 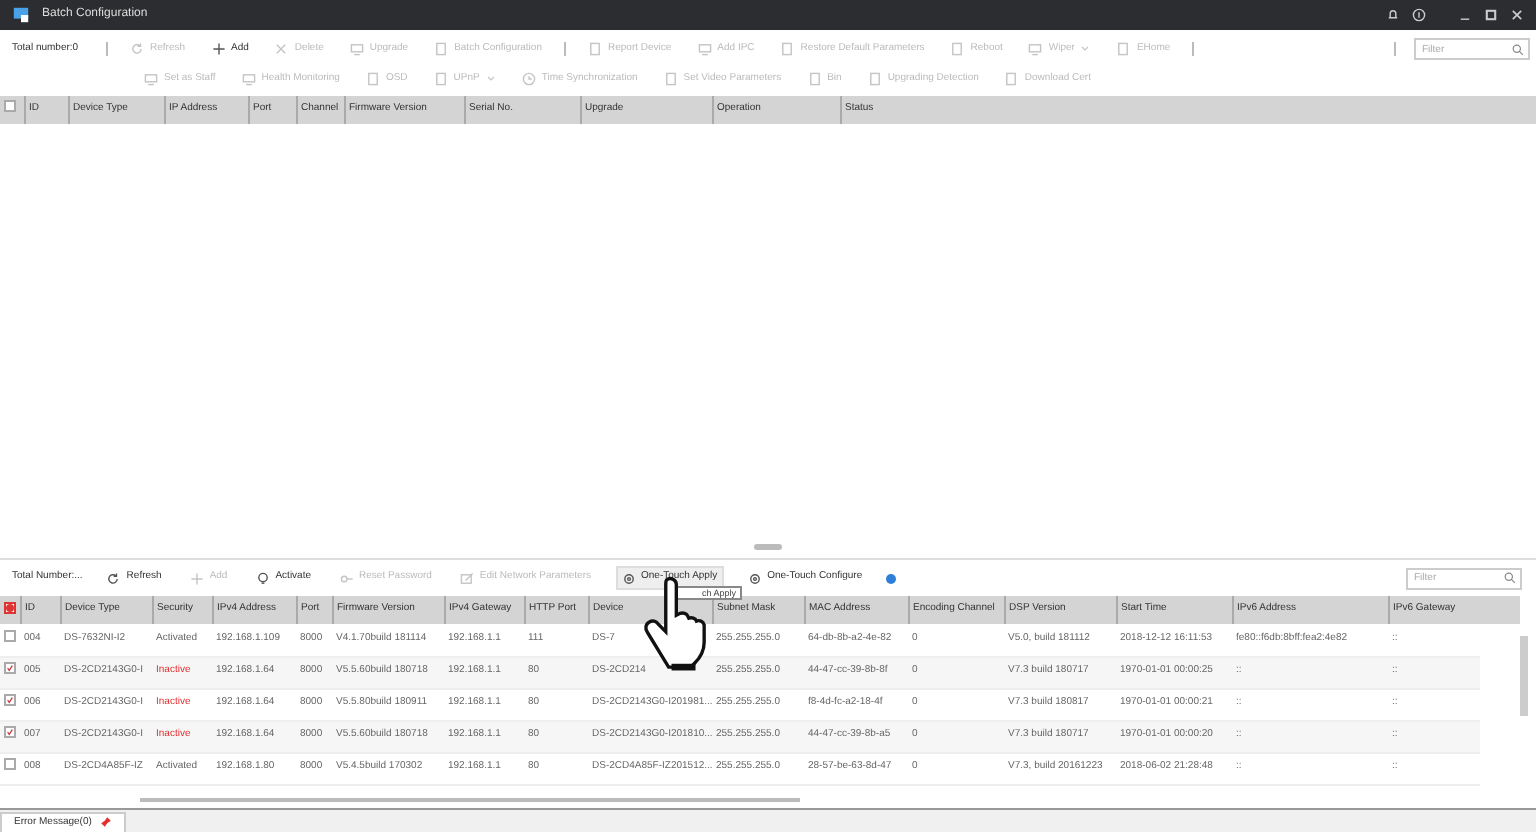 I want to click on maximize-icon, so click(x=1491, y=15).